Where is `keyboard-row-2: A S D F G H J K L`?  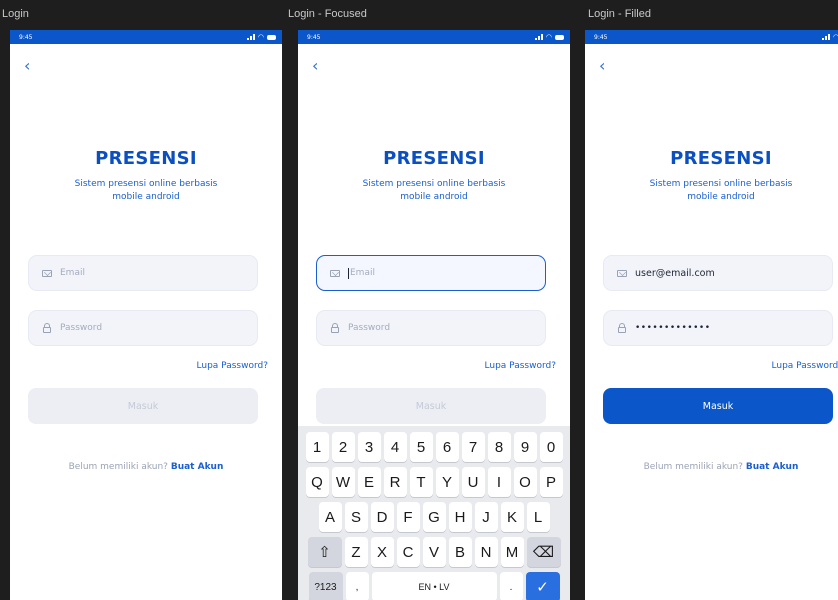 keyboard-row-2: A S D F G H J K L is located at coordinates (434, 517).